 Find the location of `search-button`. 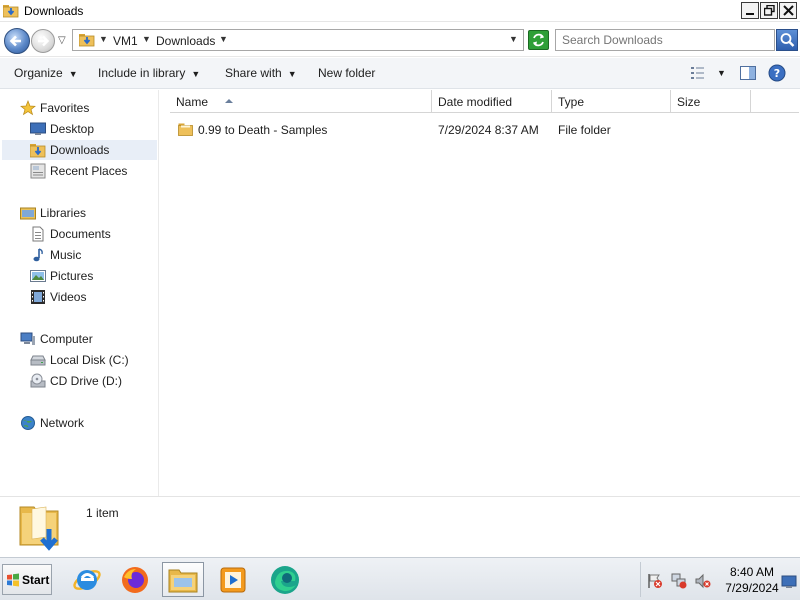

search-button is located at coordinates (787, 40).